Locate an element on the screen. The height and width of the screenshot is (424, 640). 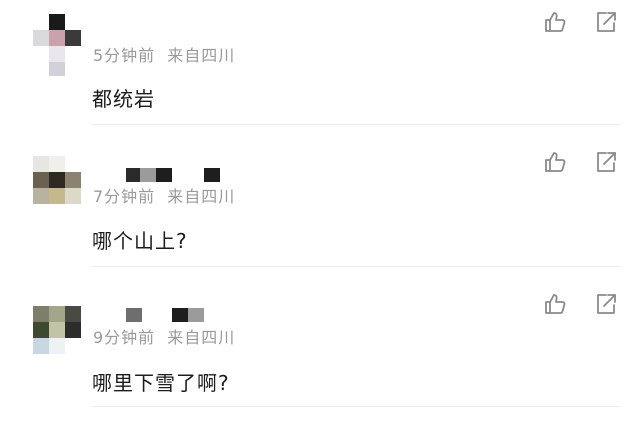
comment-text: 哪个山上? is located at coordinates (140, 241).